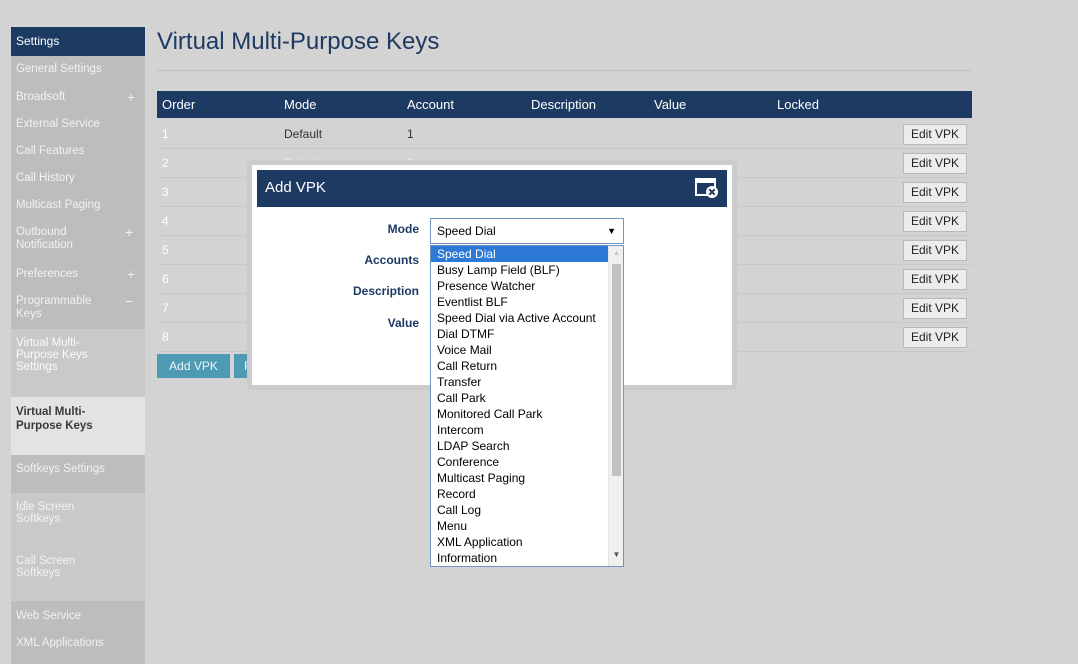 The height and width of the screenshot is (664, 1078). Describe the element at coordinates (54, 419) in the screenshot. I see `sidebar-subitem-label: Virtual Multi-Purpose Keys` at that location.